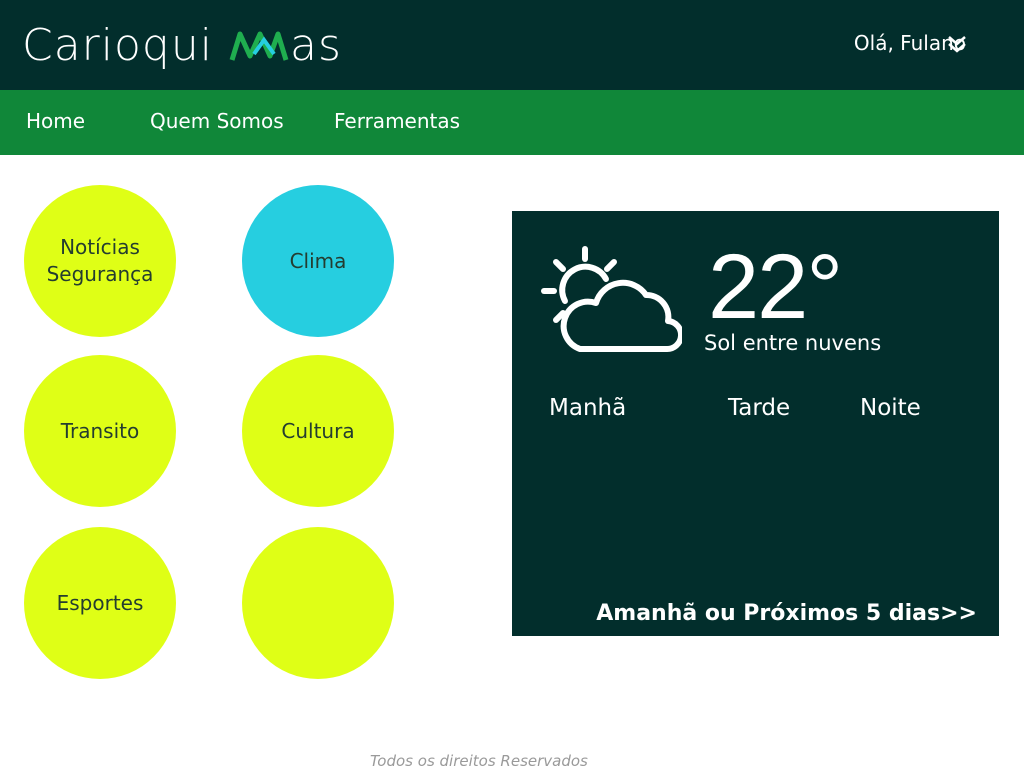 The image size is (1024, 768). Describe the element at coordinates (397, 121) in the screenshot. I see `nav-item-ferramentas: Ferramentas` at that location.